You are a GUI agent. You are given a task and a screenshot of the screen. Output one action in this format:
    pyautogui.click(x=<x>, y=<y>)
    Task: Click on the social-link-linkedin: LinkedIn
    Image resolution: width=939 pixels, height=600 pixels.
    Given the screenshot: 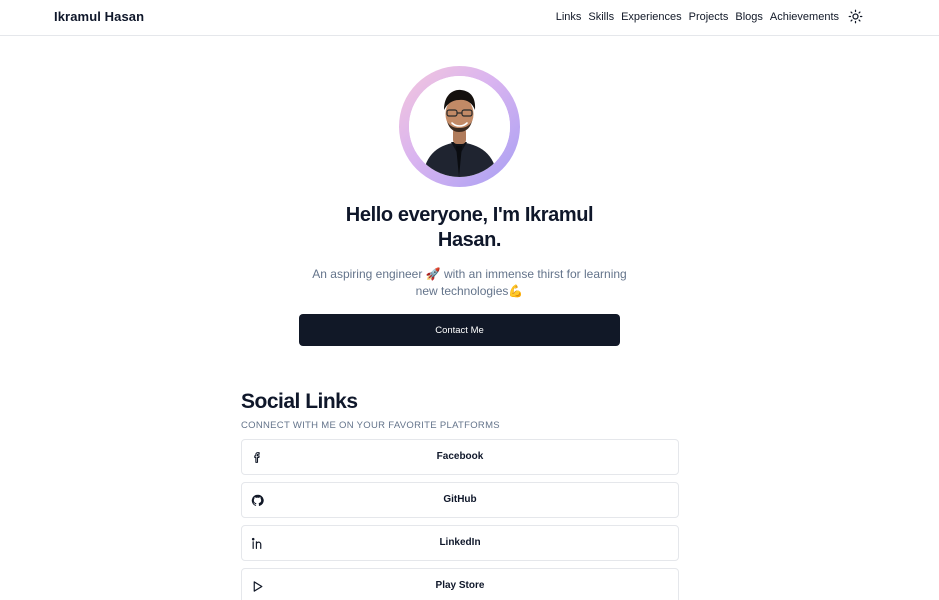 What is the action you would take?
    pyautogui.click(x=460, y=543)
    